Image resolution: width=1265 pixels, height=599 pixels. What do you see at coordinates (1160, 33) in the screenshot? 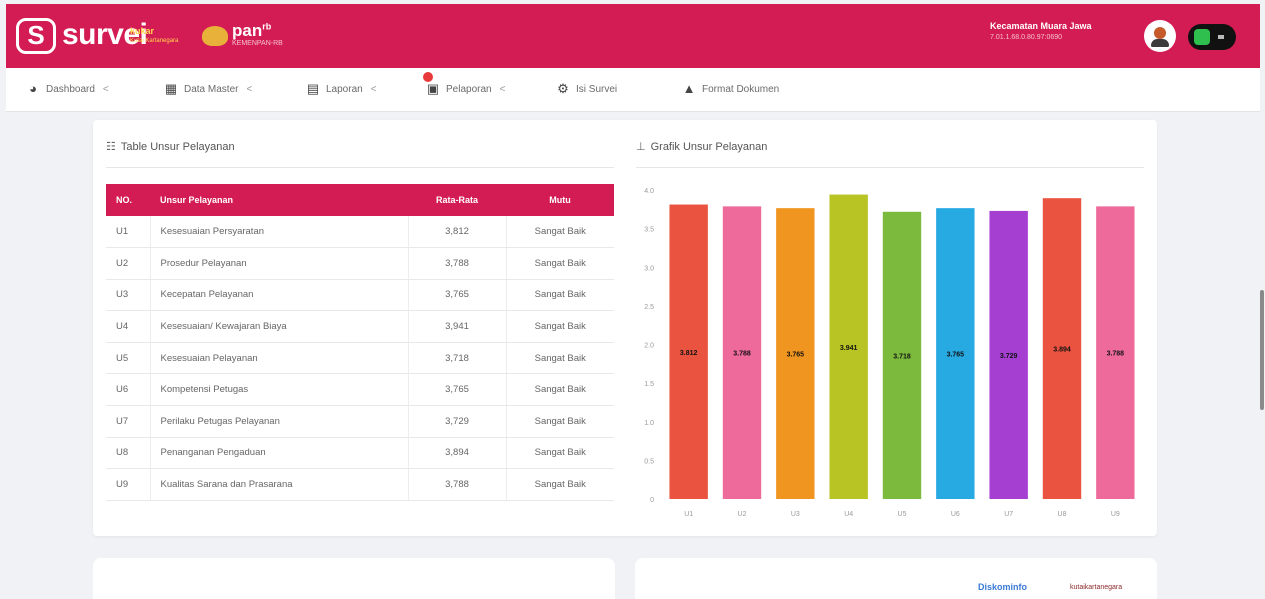
I see `avatar-face-icon` at bounding box center [1160, 33].